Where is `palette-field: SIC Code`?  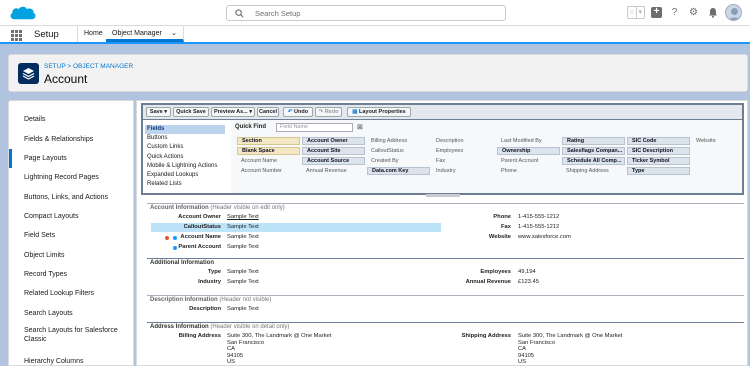 palette-field: SIC Code is located at coordinates (658, 141).